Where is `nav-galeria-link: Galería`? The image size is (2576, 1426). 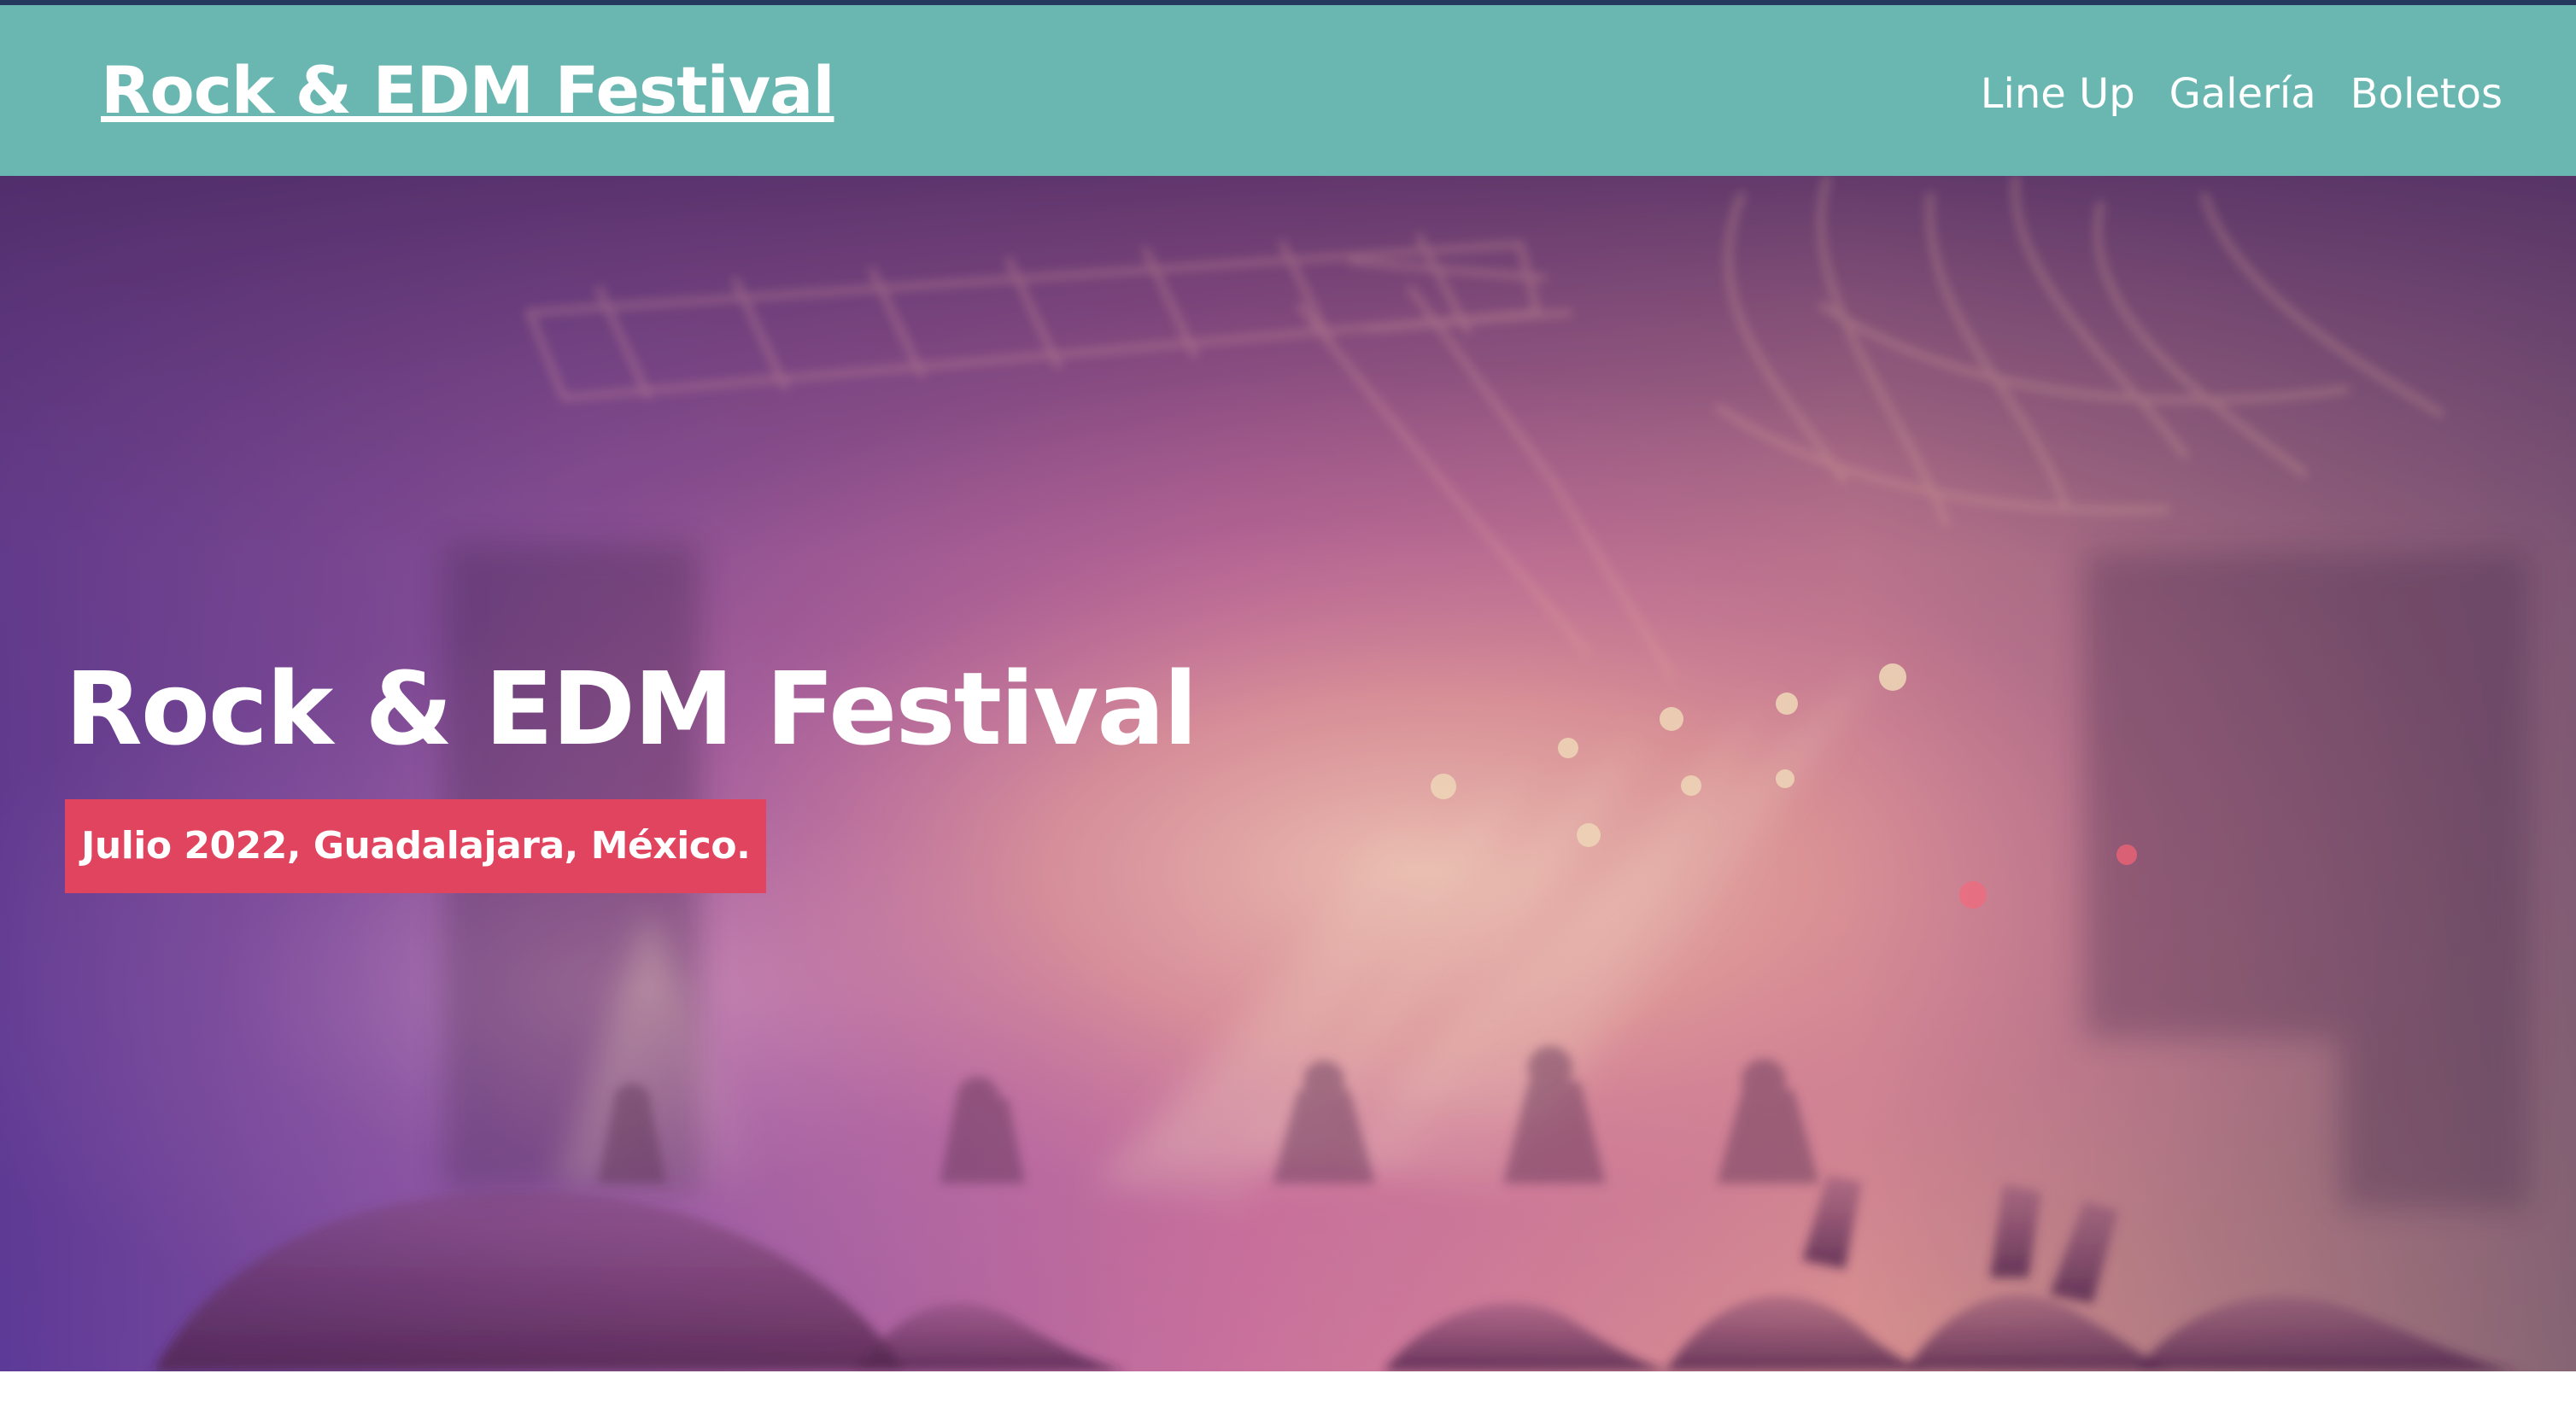
nav-galeria-link: Galería is located at coordinates (2242, 94).